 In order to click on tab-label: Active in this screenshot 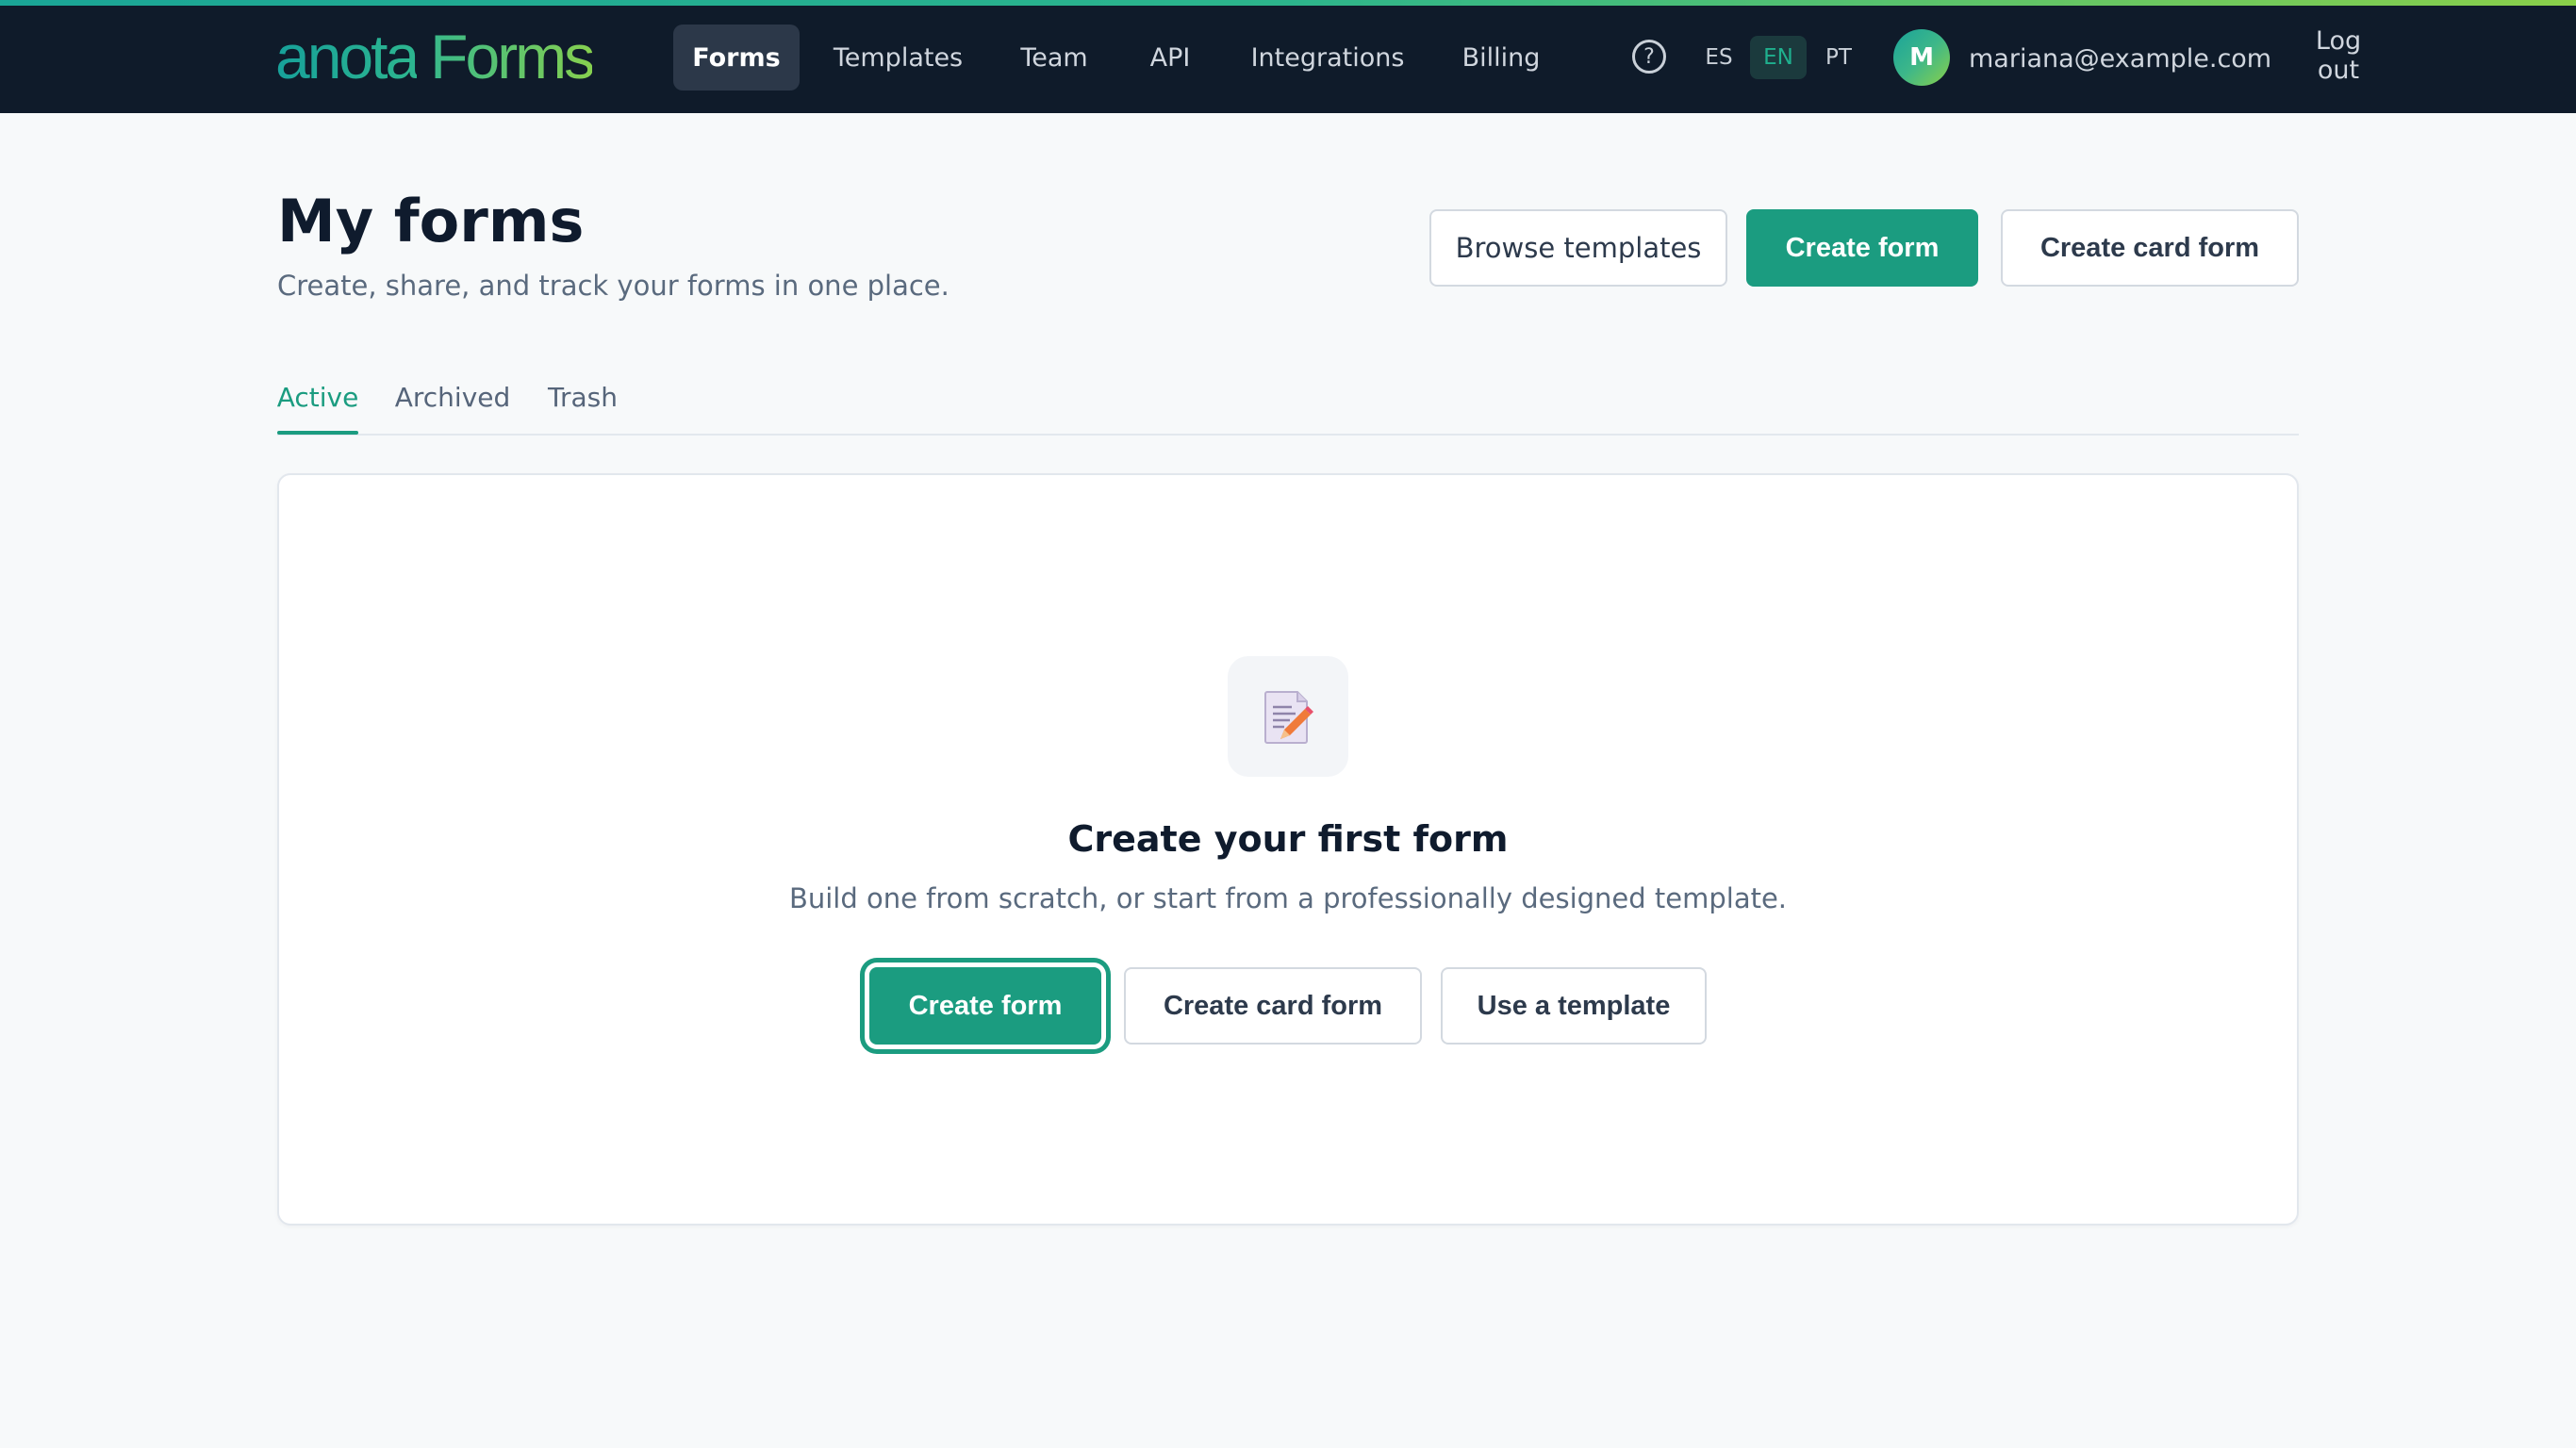, I will do `click(317, 397)`.